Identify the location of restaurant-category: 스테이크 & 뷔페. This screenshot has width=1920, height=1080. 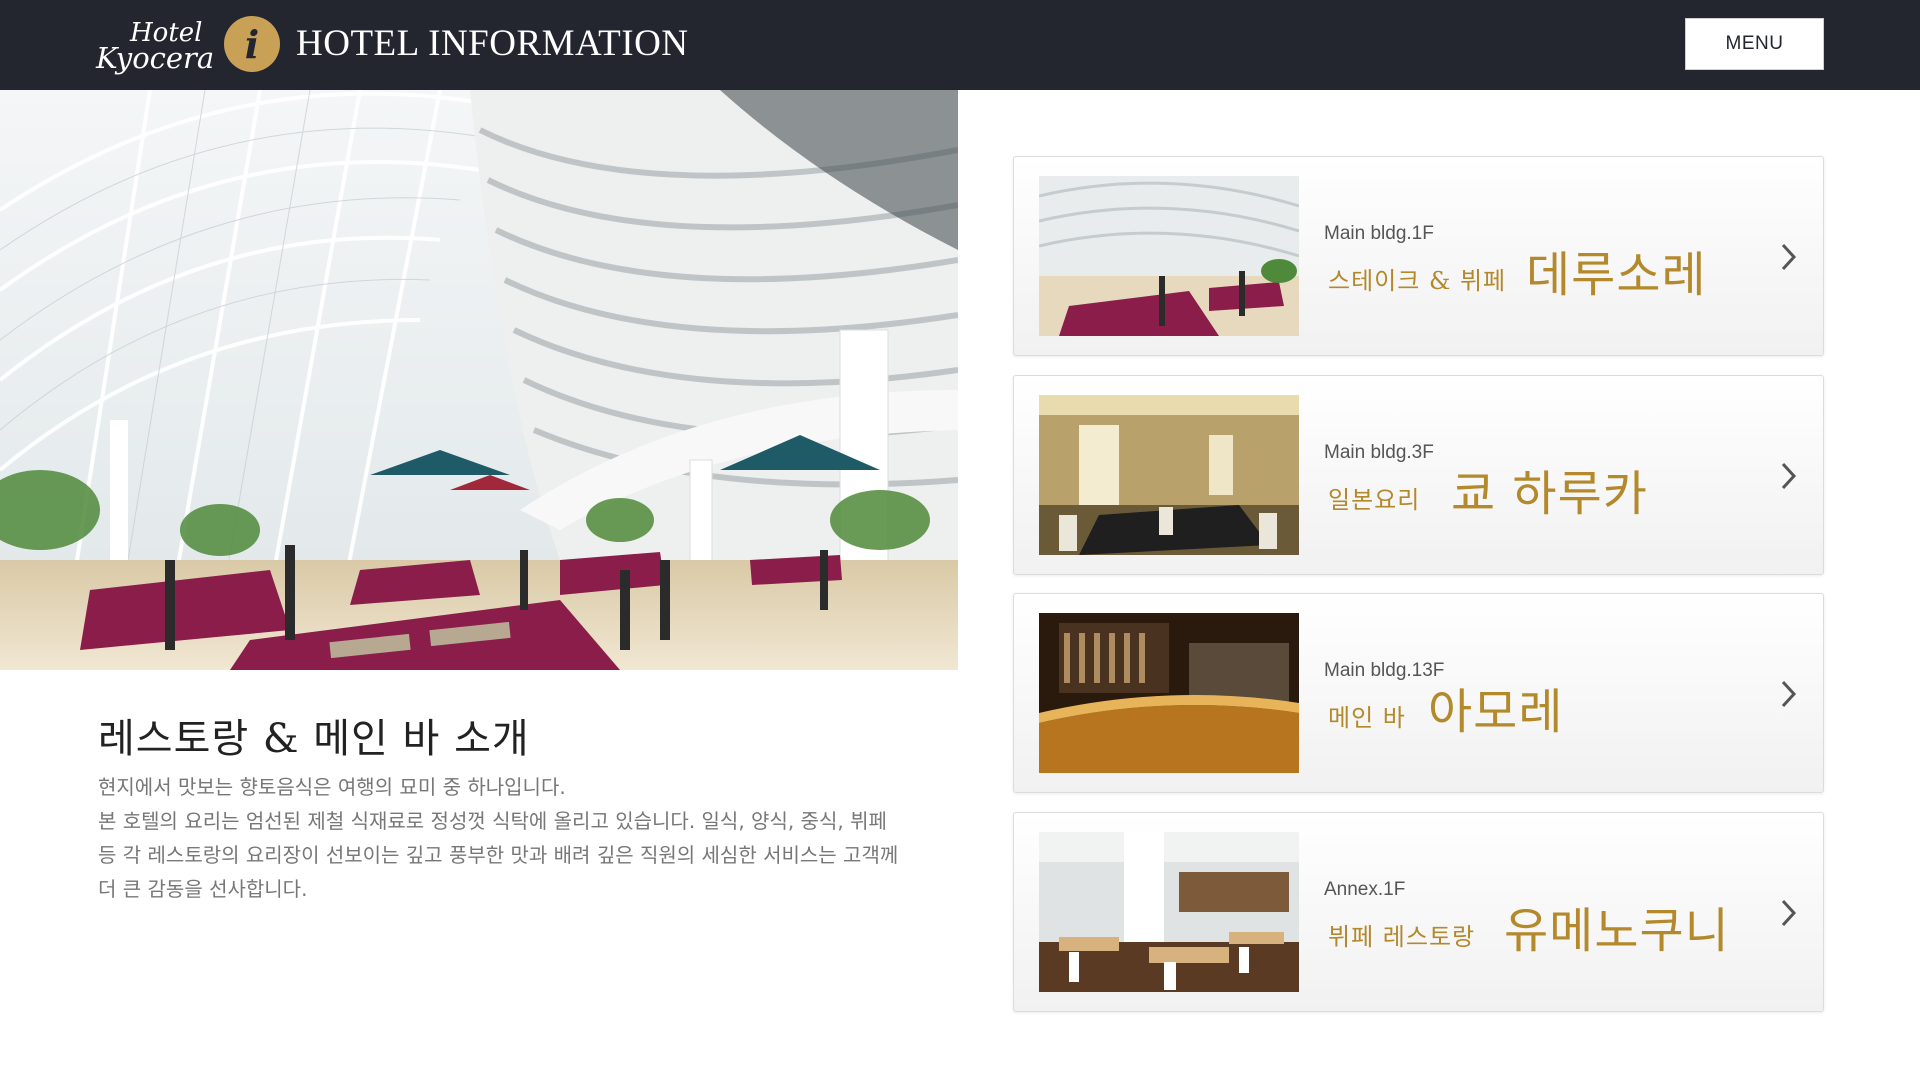
(1417, 281).